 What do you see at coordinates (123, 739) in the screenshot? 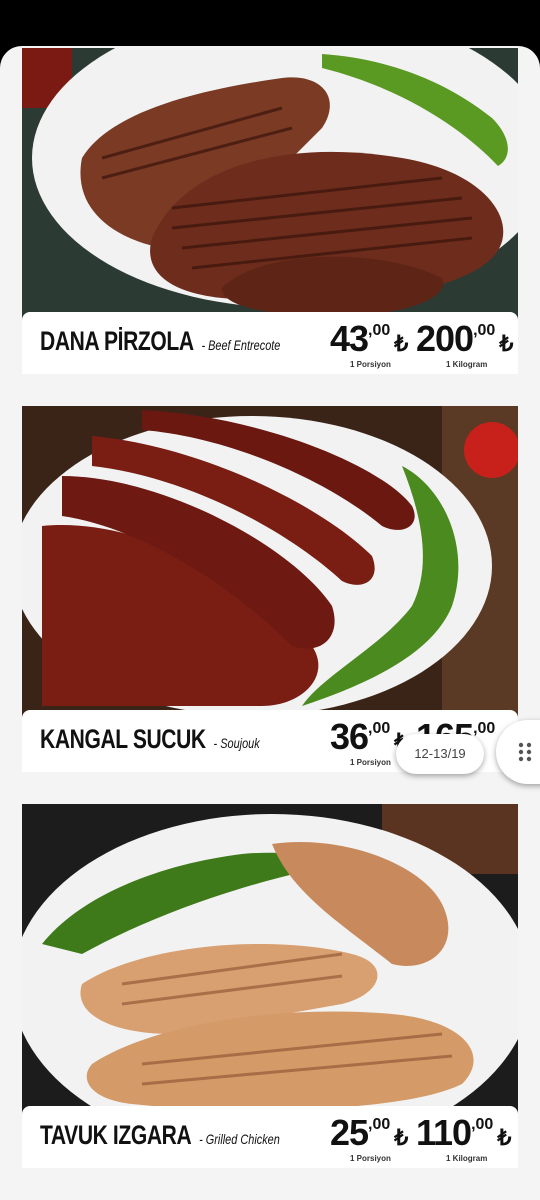
I see `item-name-text: KANGAL SUCUK` at bounding box center [123, 739].